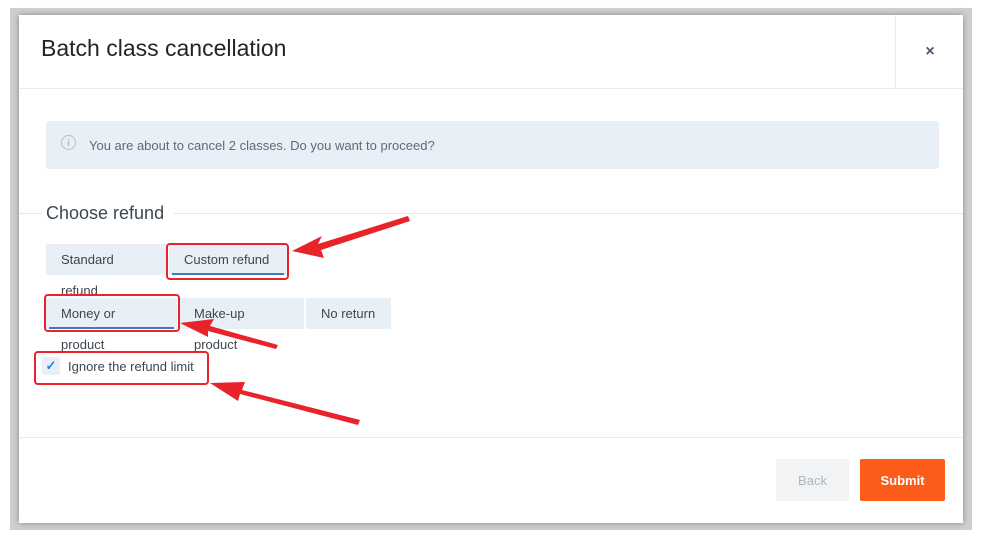 This screenshot has height=538, width=982. What do you see at coordinates (131, 366) in the screenshot?
I see `ignore-refund-limit-label: Ignore the refund limit` at bounding box center [131, 366].